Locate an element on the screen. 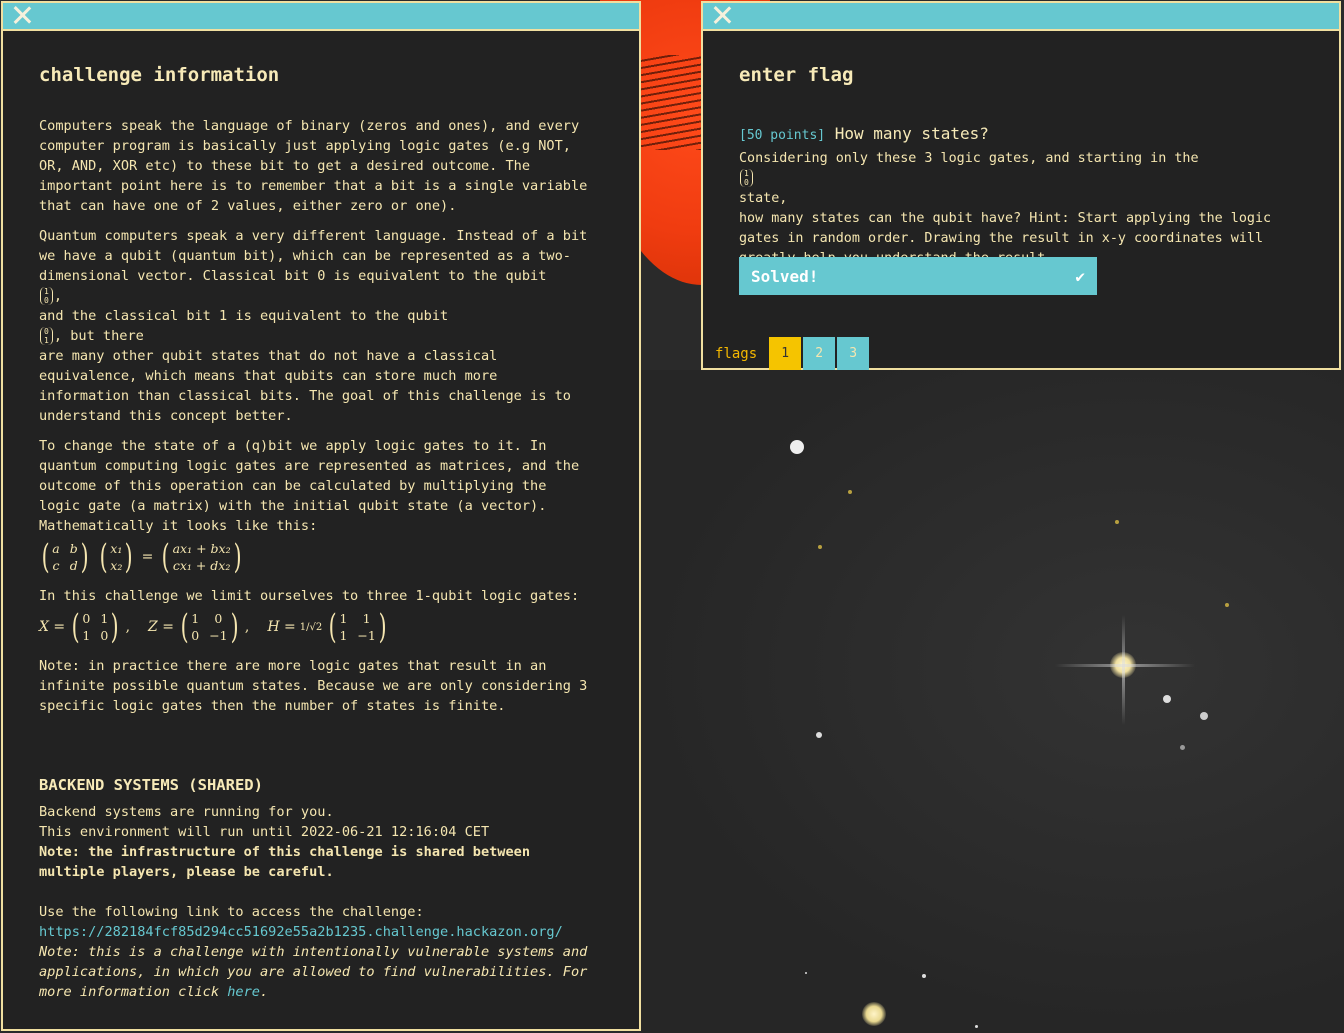 The image size is (1344, 1033). result-vector: ( ax₁ + bx₂ cx₁ + dx₂ ) is located at coordinates (201, 557).